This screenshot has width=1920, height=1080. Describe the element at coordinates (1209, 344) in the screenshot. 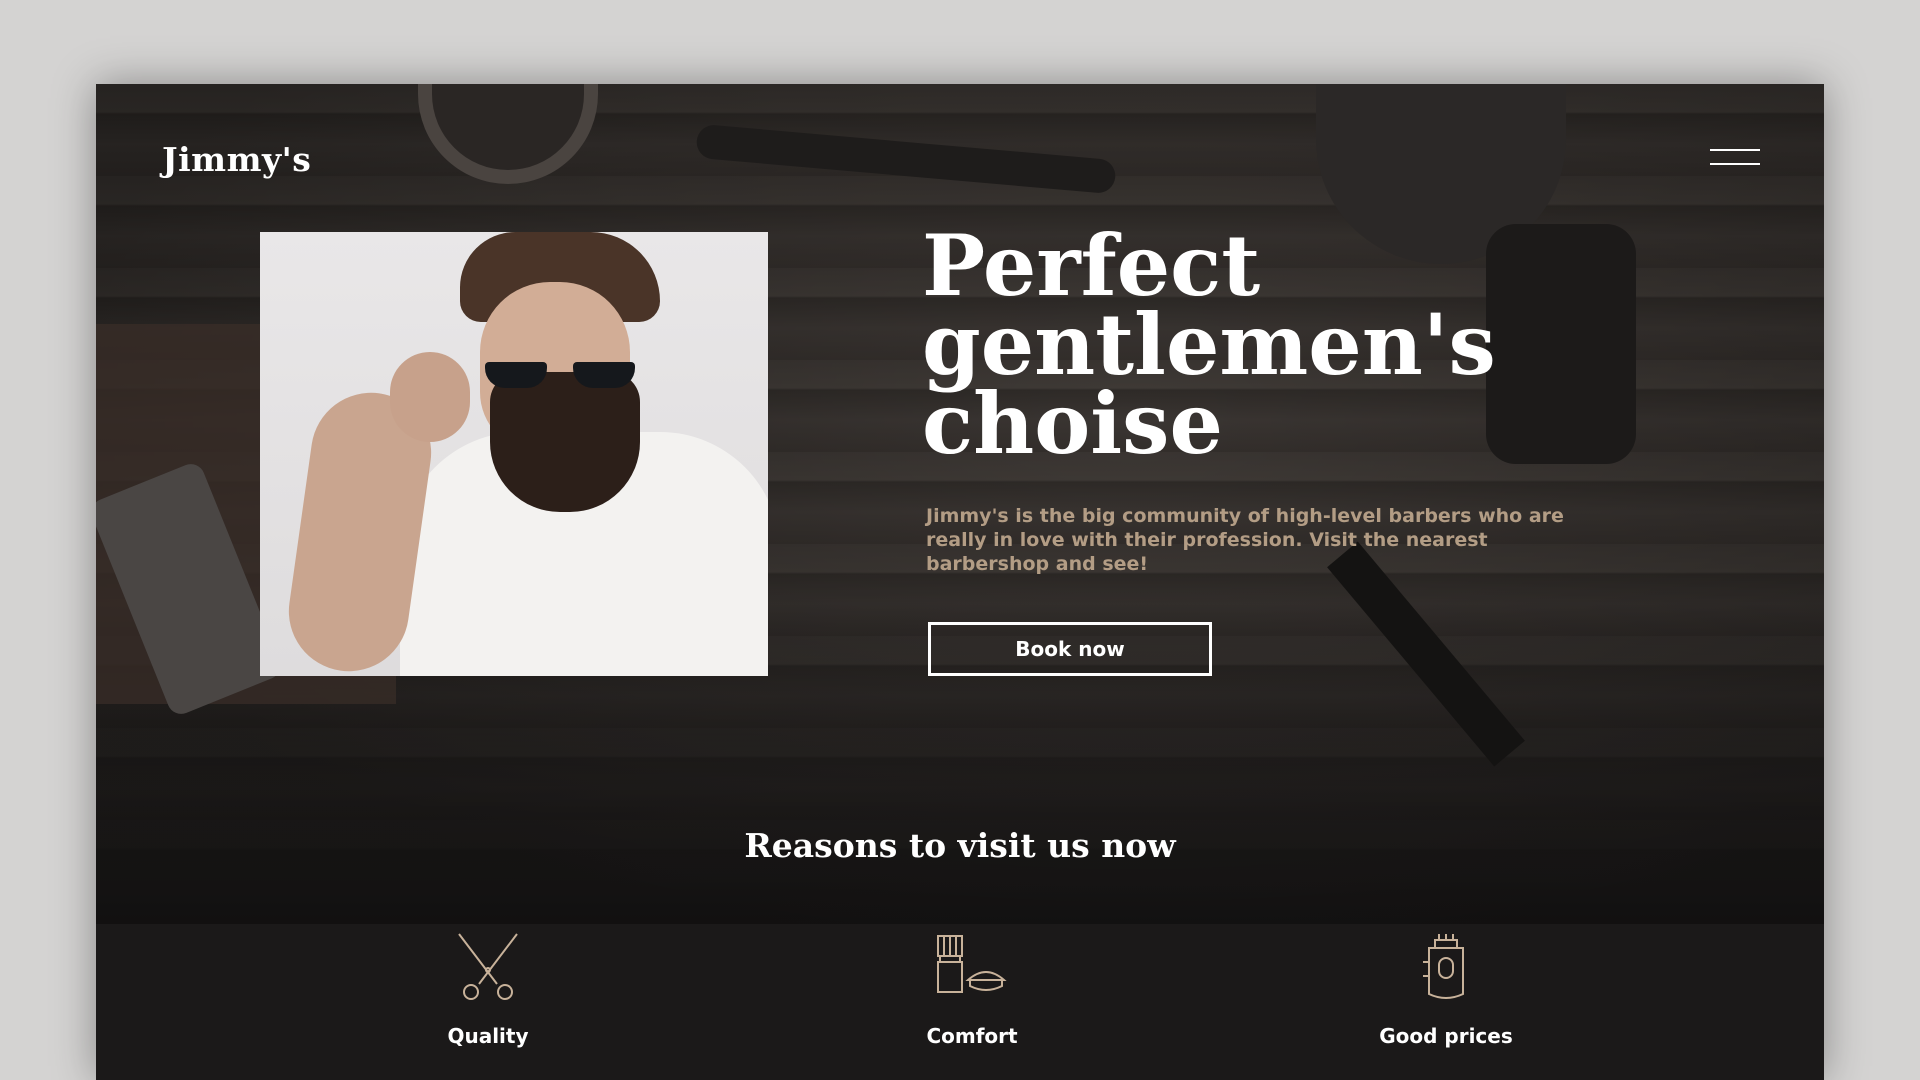

I see `hero-title-line: gentlemen's` at that location.